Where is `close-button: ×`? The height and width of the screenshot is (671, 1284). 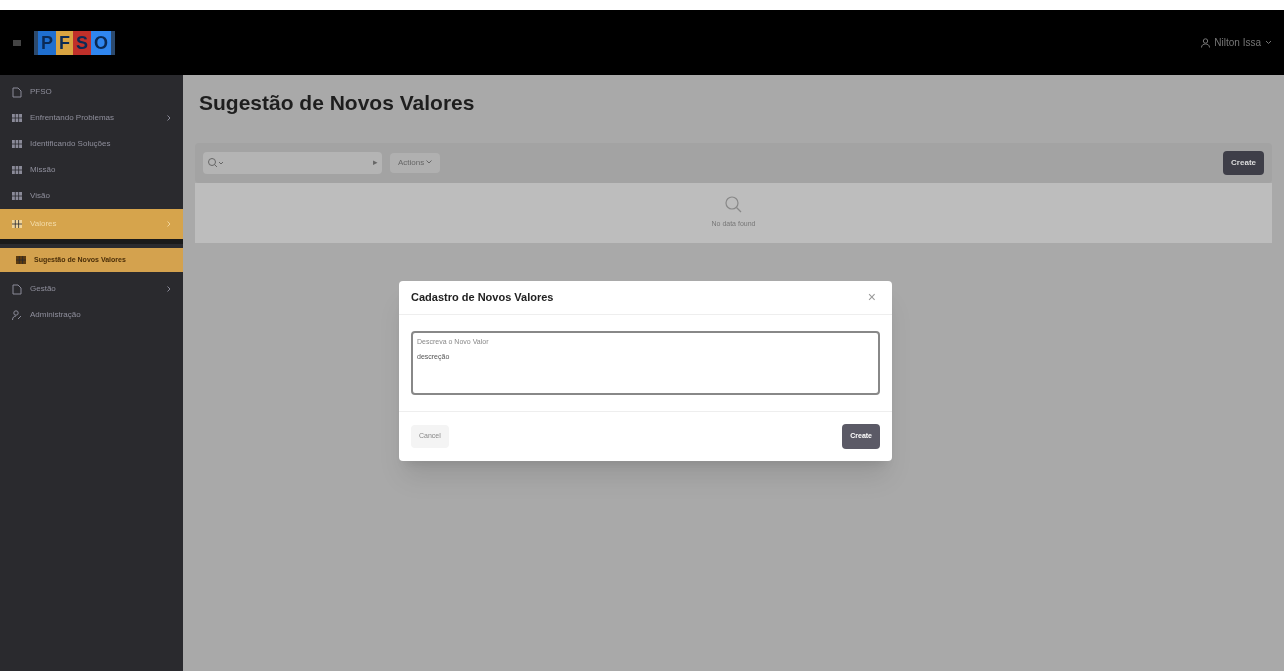
close-button: × is located at coordinates (871, 297).